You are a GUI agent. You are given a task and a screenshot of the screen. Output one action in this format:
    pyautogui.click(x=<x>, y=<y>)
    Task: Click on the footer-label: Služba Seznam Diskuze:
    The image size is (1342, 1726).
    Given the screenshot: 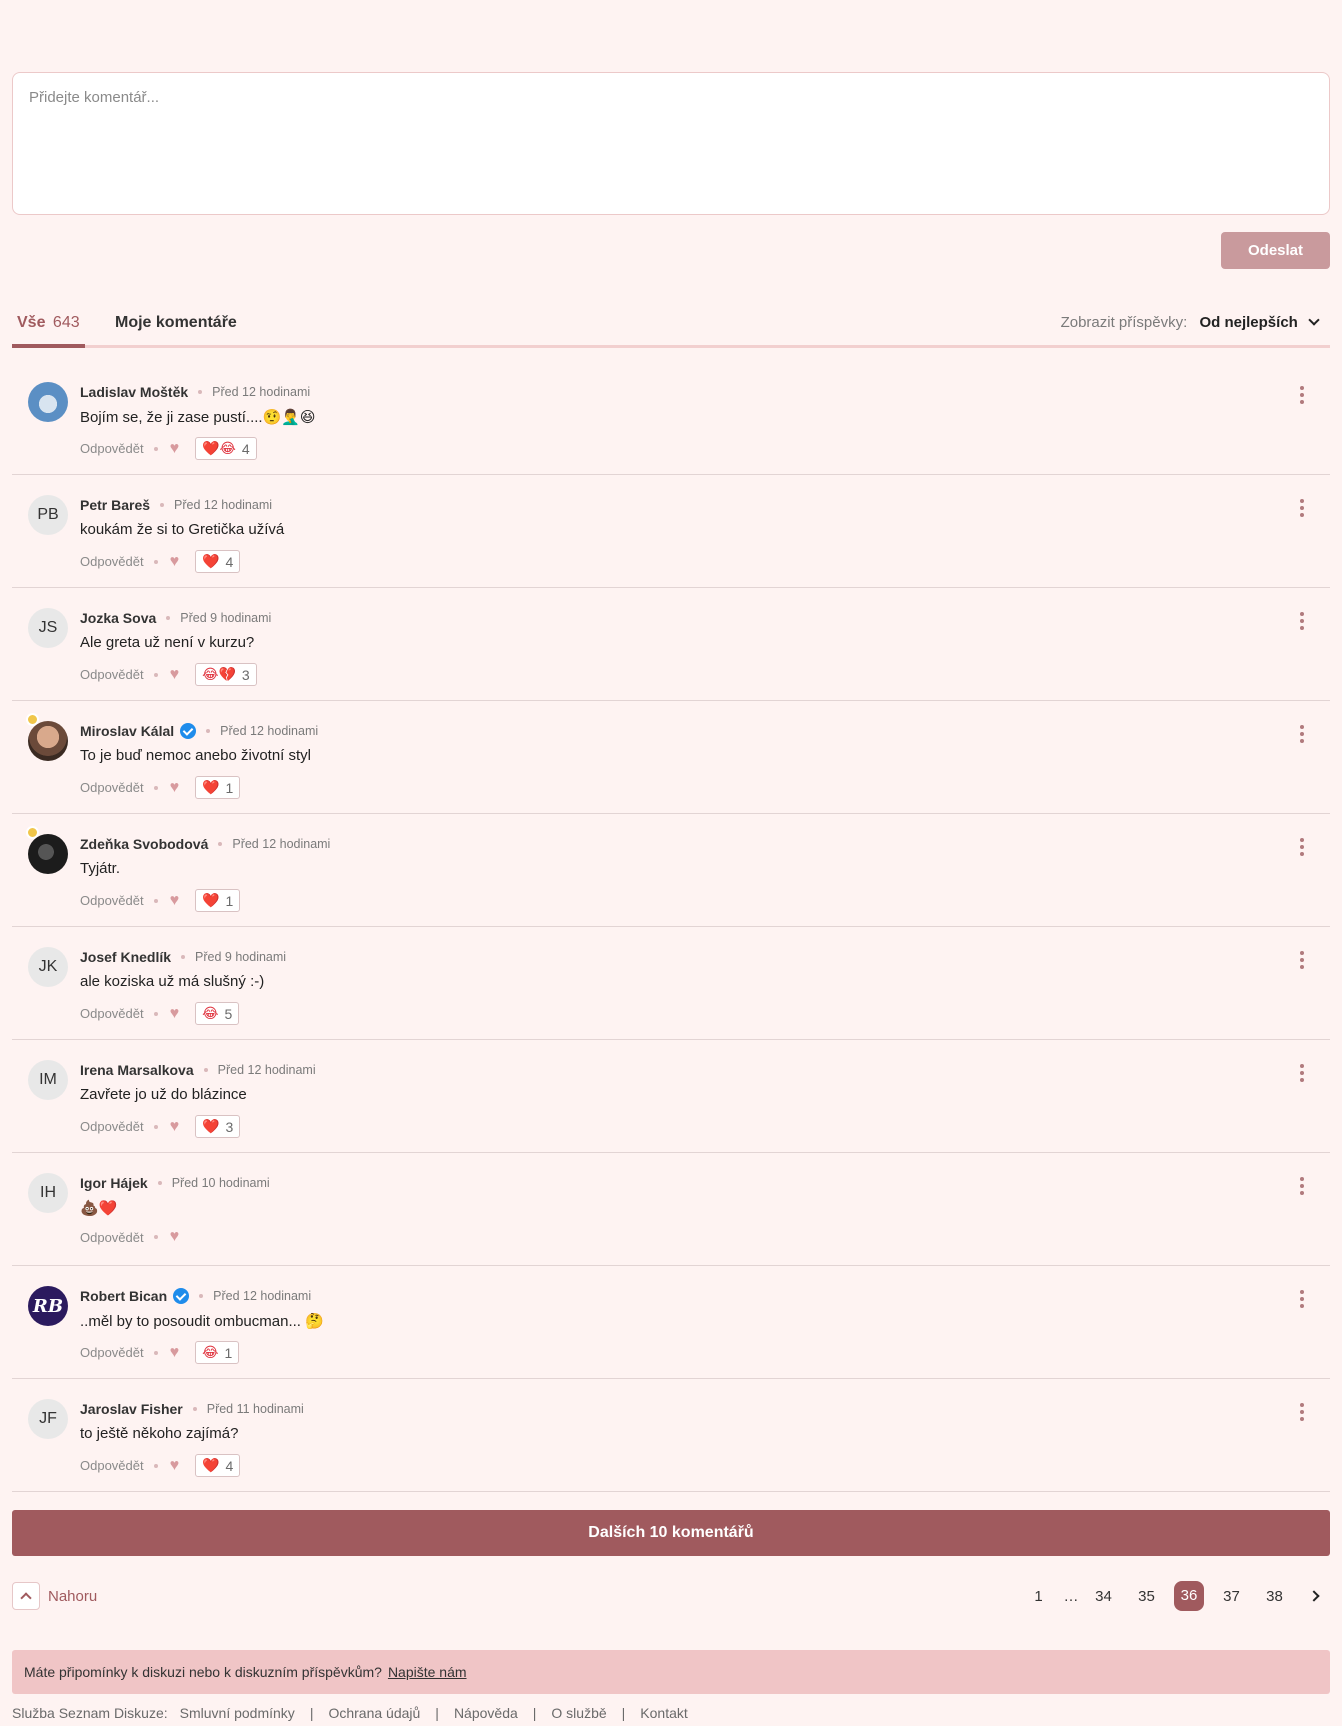 What is the action you would take?
    pyautogui.click(x=90, y=1713)
    